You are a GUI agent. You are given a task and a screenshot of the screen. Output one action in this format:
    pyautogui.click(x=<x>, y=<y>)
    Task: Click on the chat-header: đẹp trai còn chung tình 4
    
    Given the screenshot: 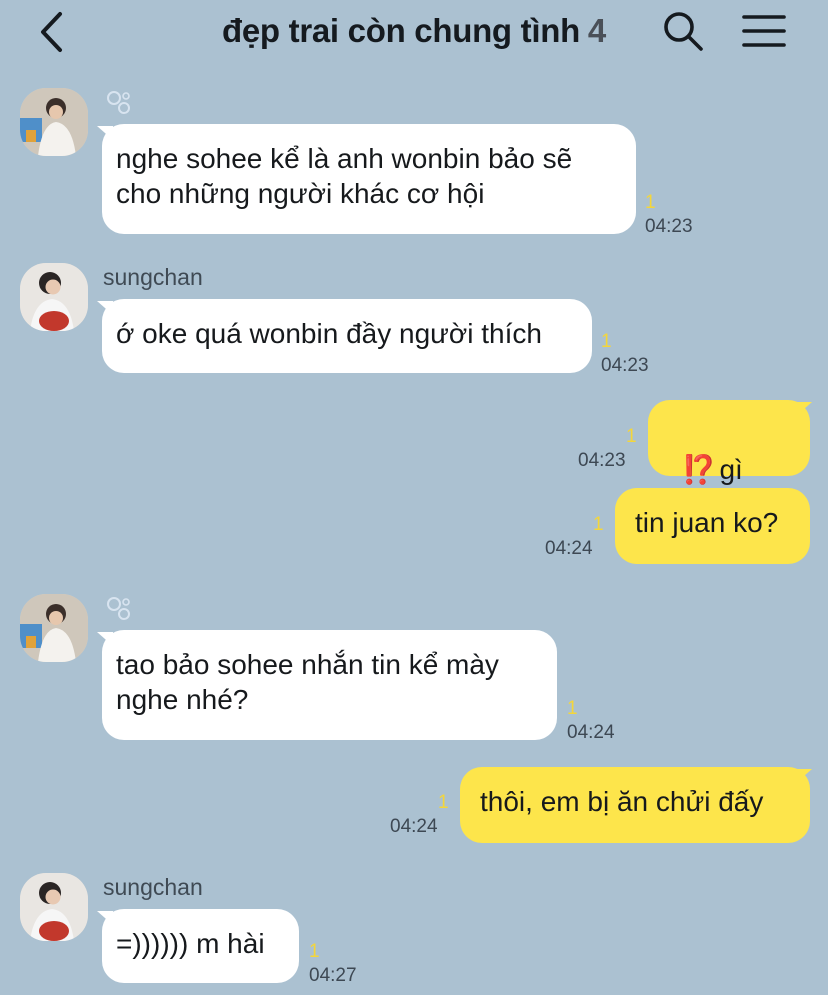 What is the action you would take?
    pyautogui.click(x=414, y=33)
    